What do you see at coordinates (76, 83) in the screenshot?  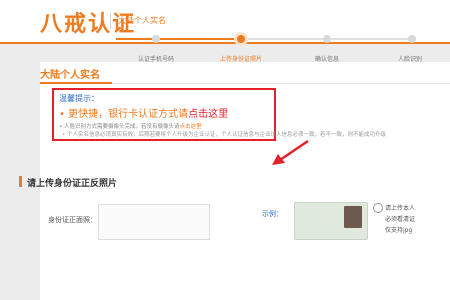 I see `title-underline` at bounding box center [76, 83].